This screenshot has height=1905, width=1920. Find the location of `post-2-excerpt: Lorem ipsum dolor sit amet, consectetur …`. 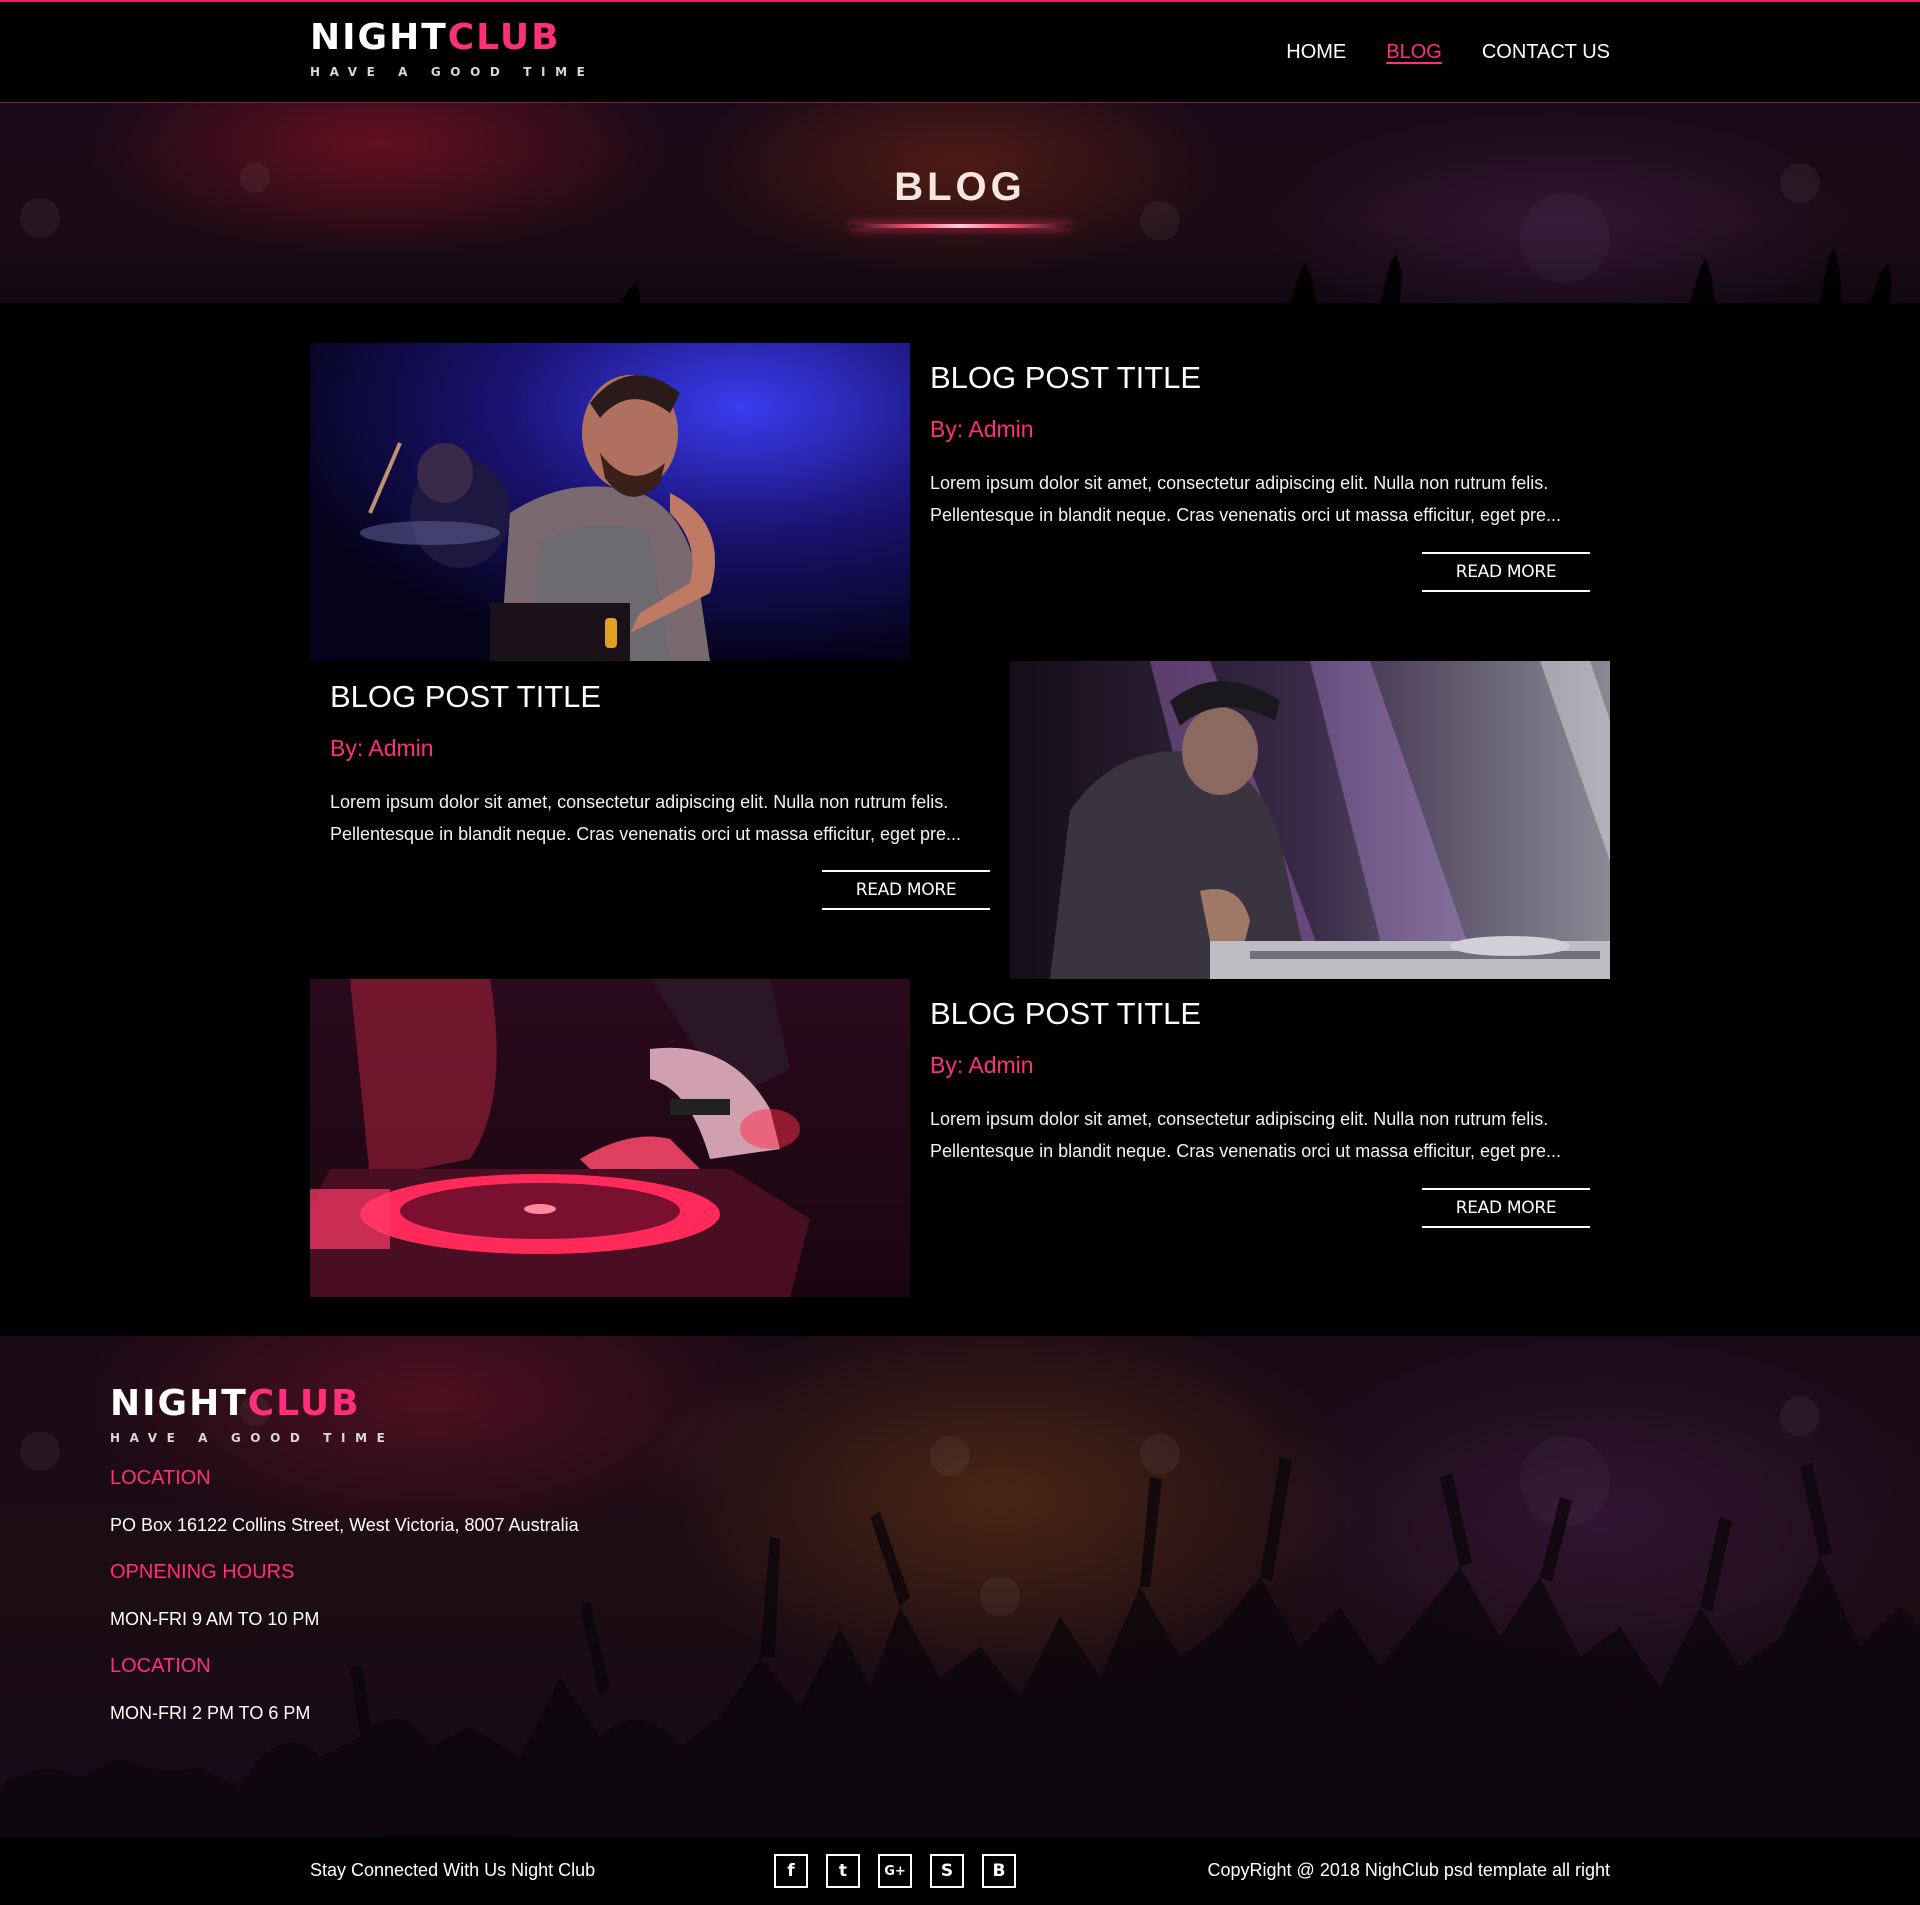

post-2-excerpt: Lorem ipsum dolor sit amet, consectetur … is located at coordinates (646, 818).